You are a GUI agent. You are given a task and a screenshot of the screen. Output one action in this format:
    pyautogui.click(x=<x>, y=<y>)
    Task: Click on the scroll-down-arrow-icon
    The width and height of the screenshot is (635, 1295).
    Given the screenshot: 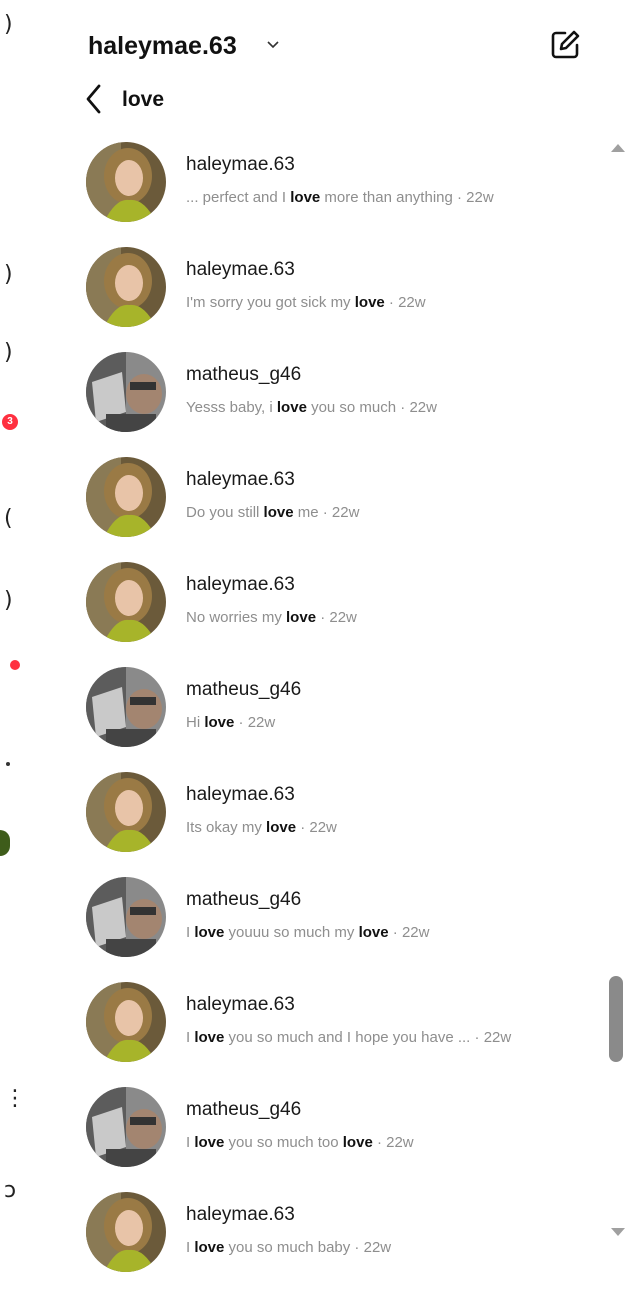 What is the action you would take?
    pyautogui.click(x=618, y=1232)
    